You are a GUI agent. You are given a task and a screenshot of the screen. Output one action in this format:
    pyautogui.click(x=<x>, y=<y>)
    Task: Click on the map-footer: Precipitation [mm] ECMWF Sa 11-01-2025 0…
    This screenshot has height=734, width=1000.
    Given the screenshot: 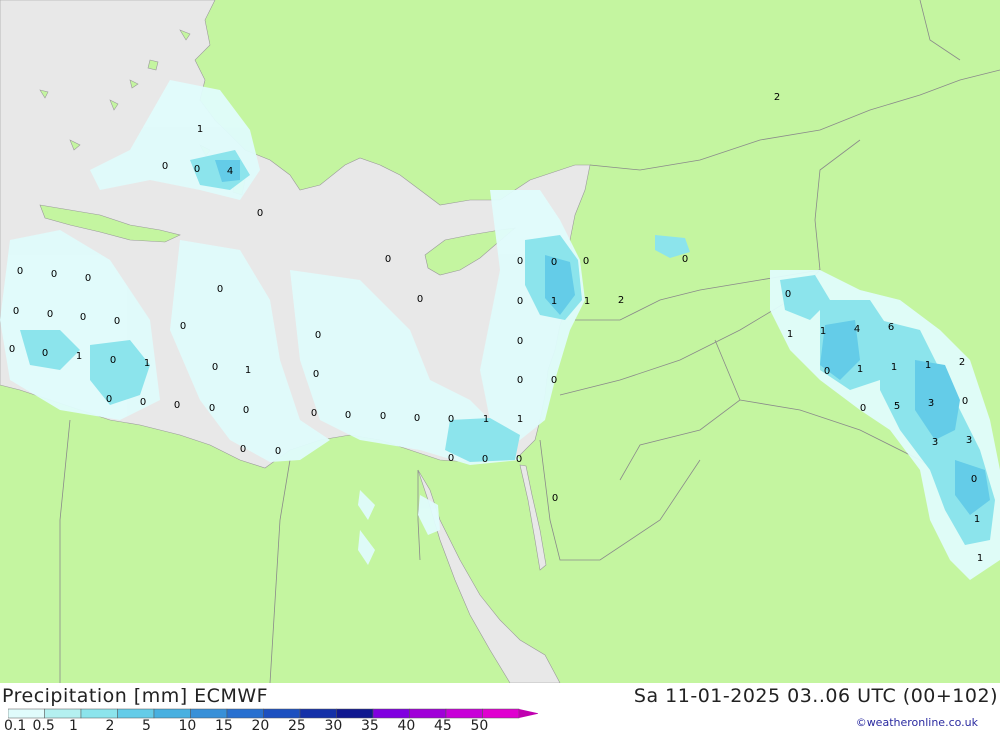 What is the action you would take?
    pyautogui.click(x=500, y=708)
    